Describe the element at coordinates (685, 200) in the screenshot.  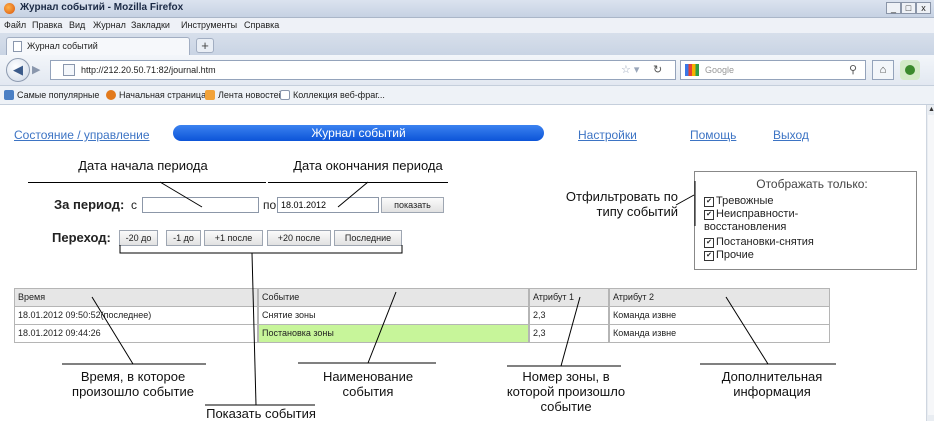
I see `callout-filter` at that location.